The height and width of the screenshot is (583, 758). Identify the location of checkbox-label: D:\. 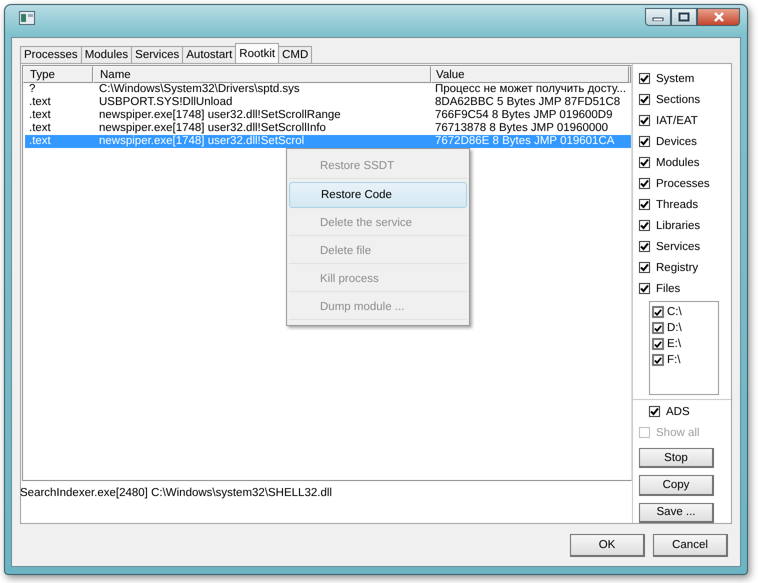
(674, 328).